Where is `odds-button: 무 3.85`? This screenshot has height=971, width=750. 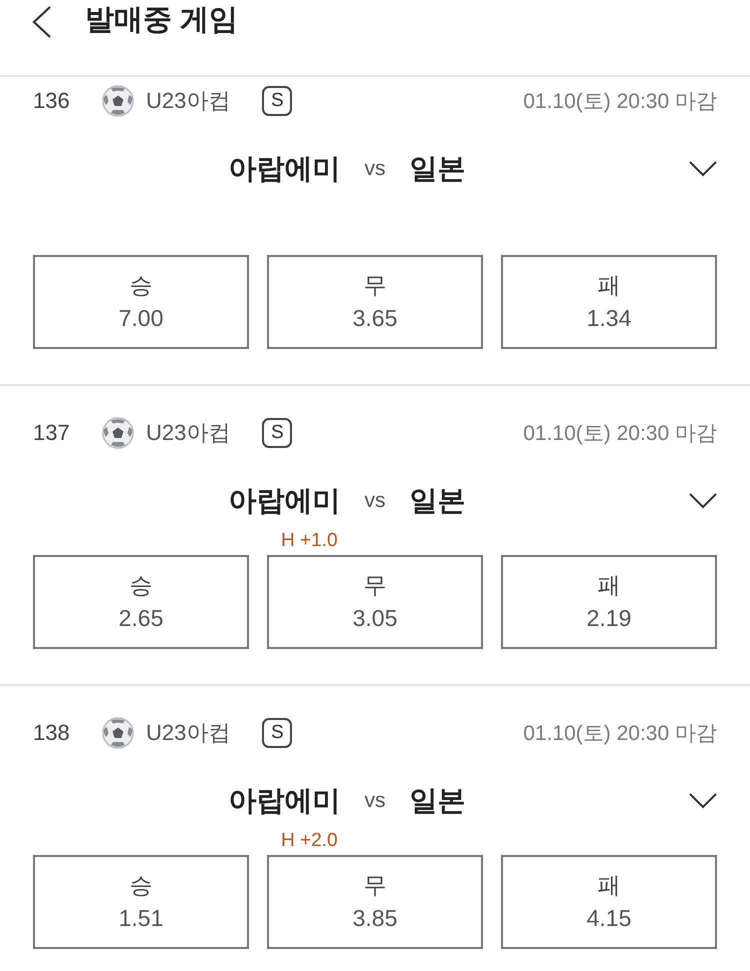 odds-button: 무 3.85 is located at coordinates (375, 902).